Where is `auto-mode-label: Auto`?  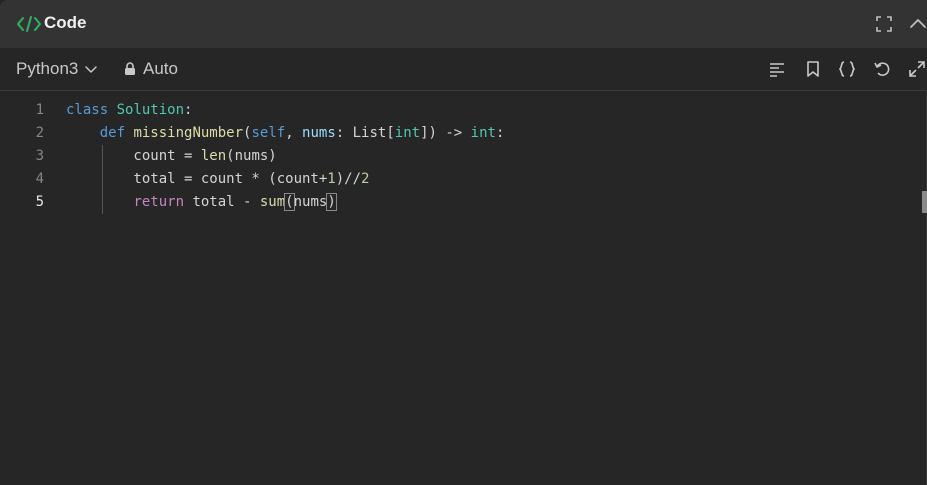 auto-mode-label: Auto is located at coordinates (160, 68).